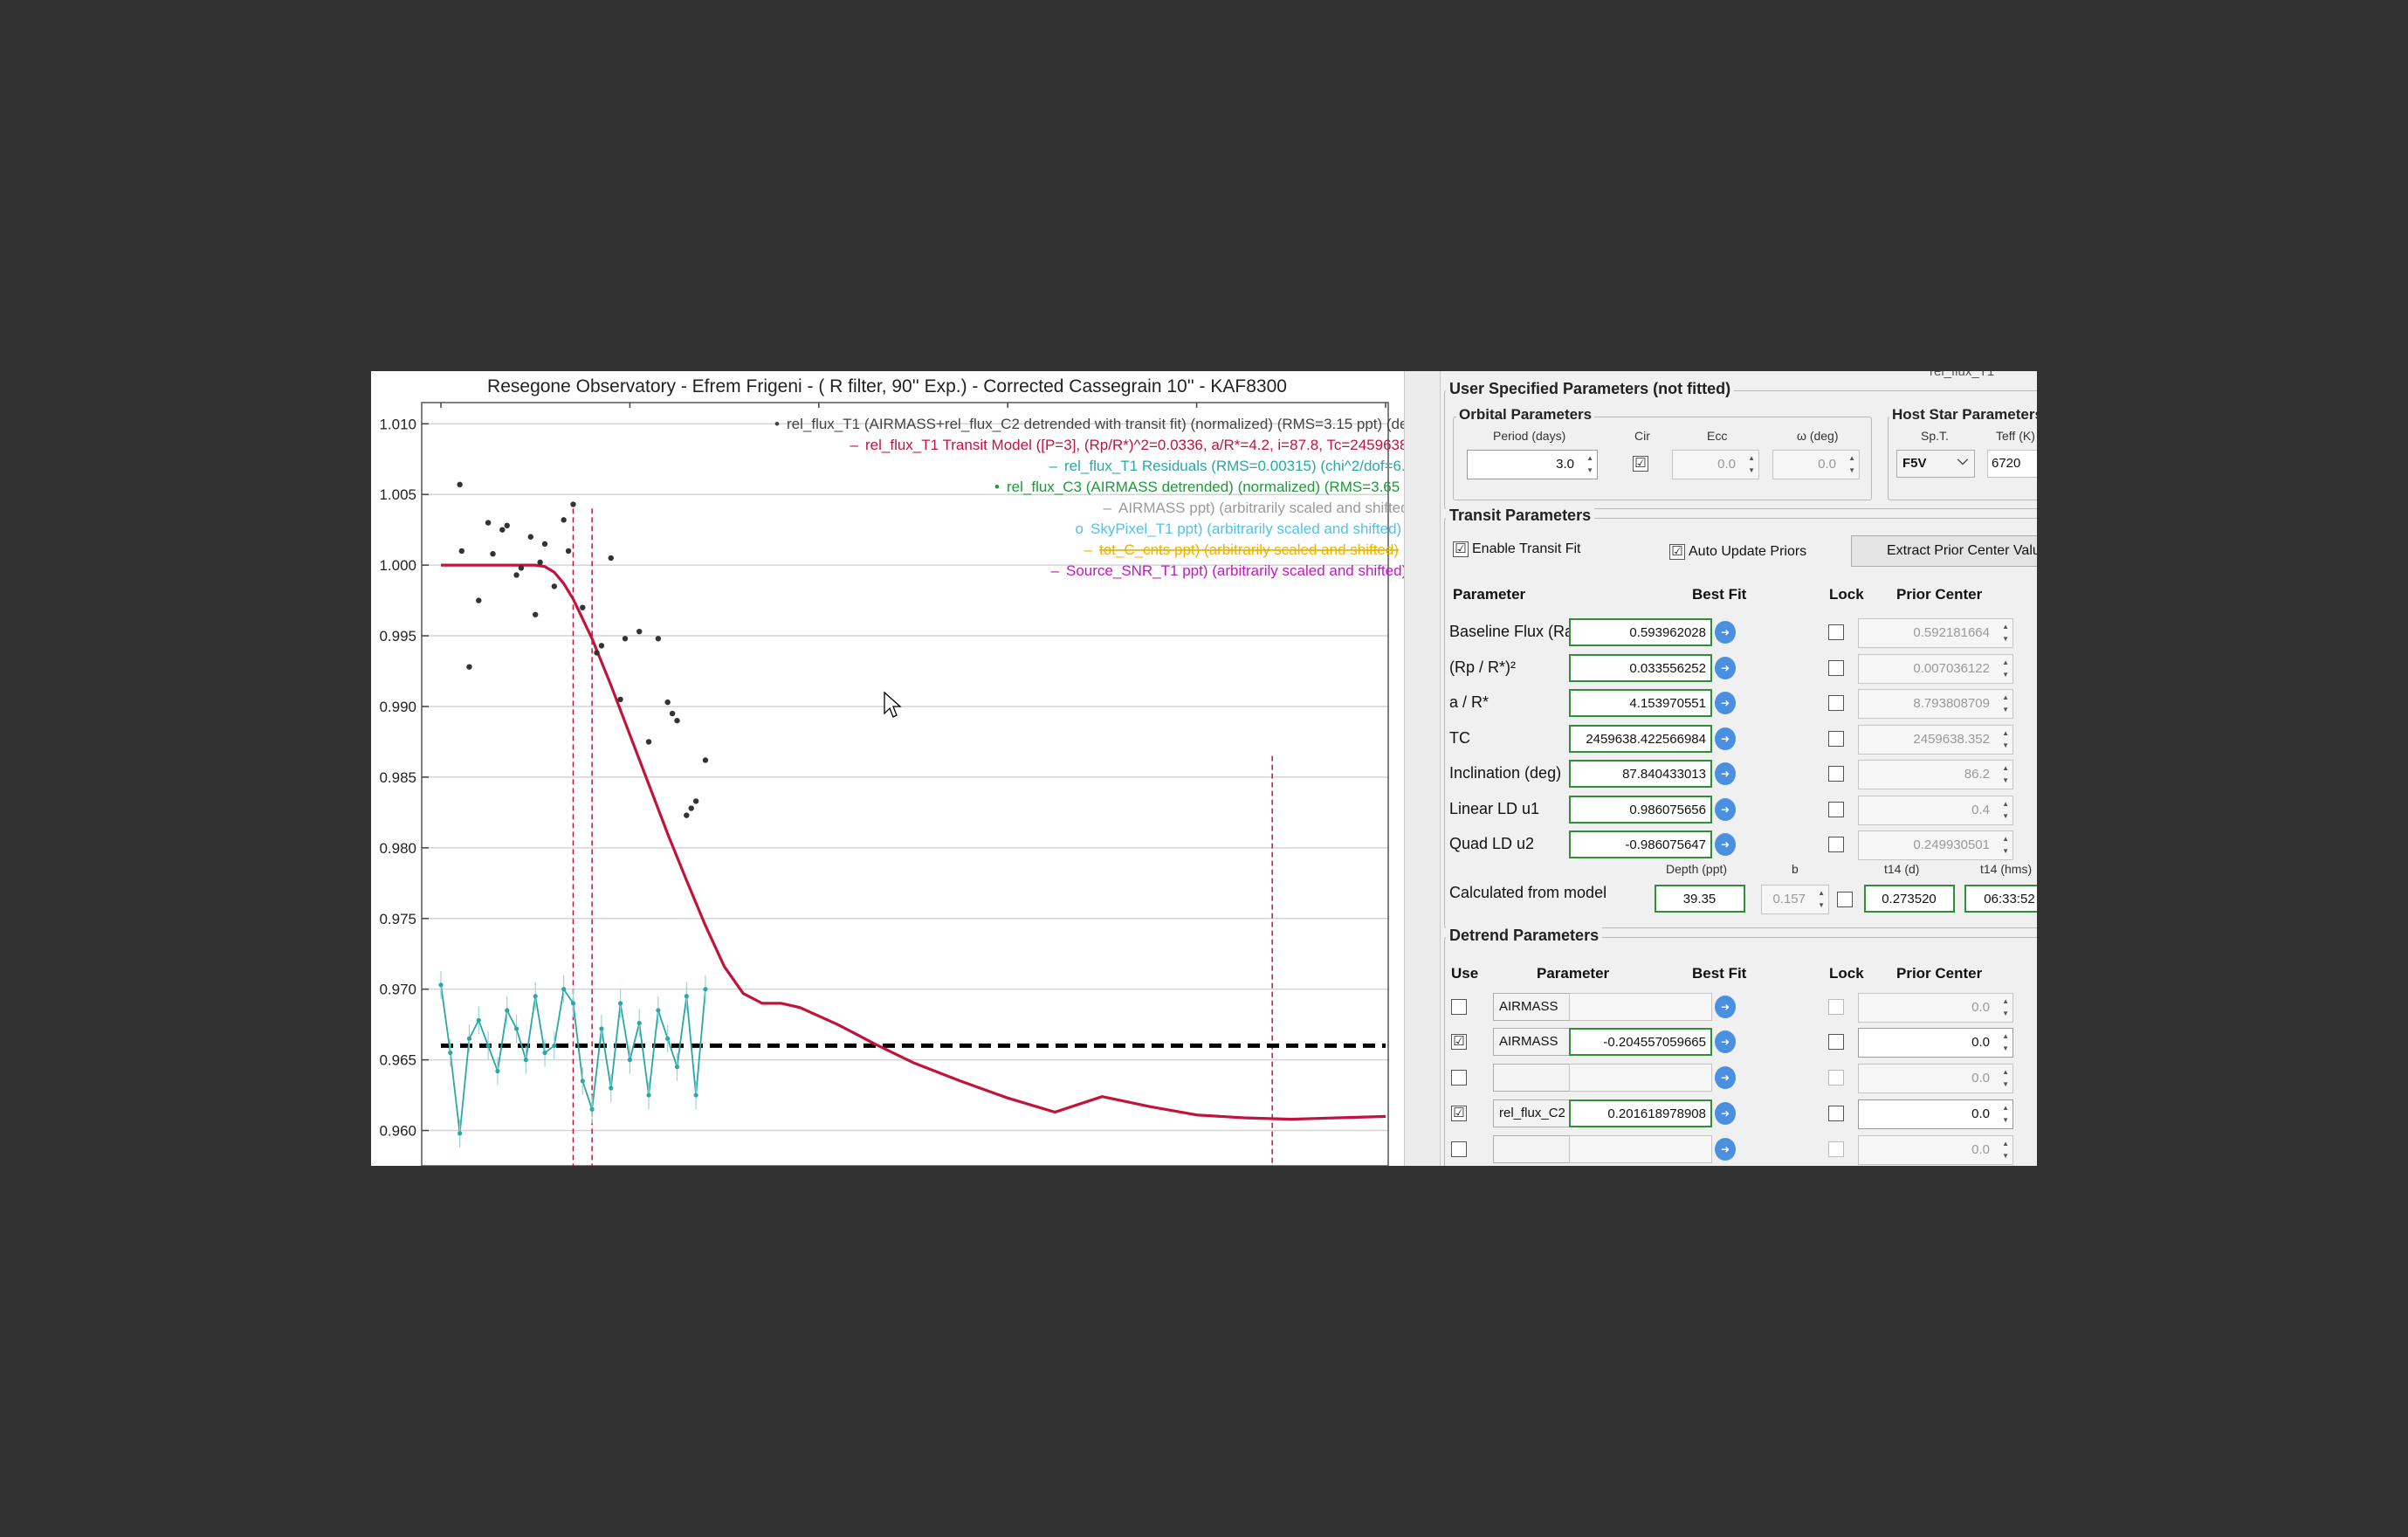  I want to click on transit-row-prior-center: 86.2, so click(1936, 774).